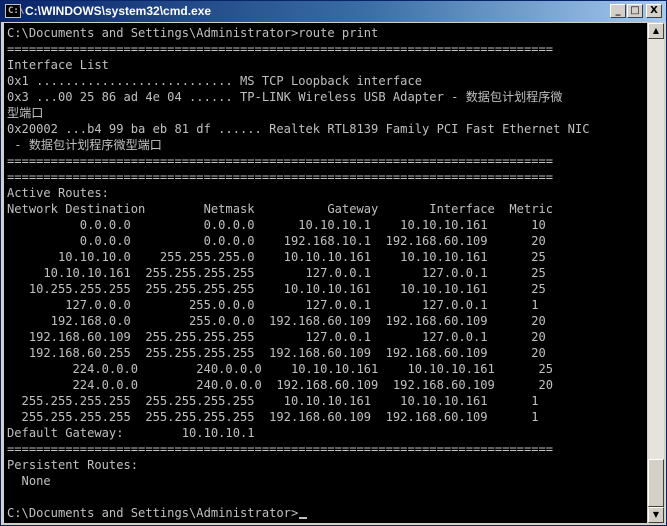 Image resolution: width=667 pixels, height=526 pixels. What do you see at coordinates (656, 273) in the screenshot?
I see `vertical-scrollbar: ▲ ▼` at bounding box center [656, 273].